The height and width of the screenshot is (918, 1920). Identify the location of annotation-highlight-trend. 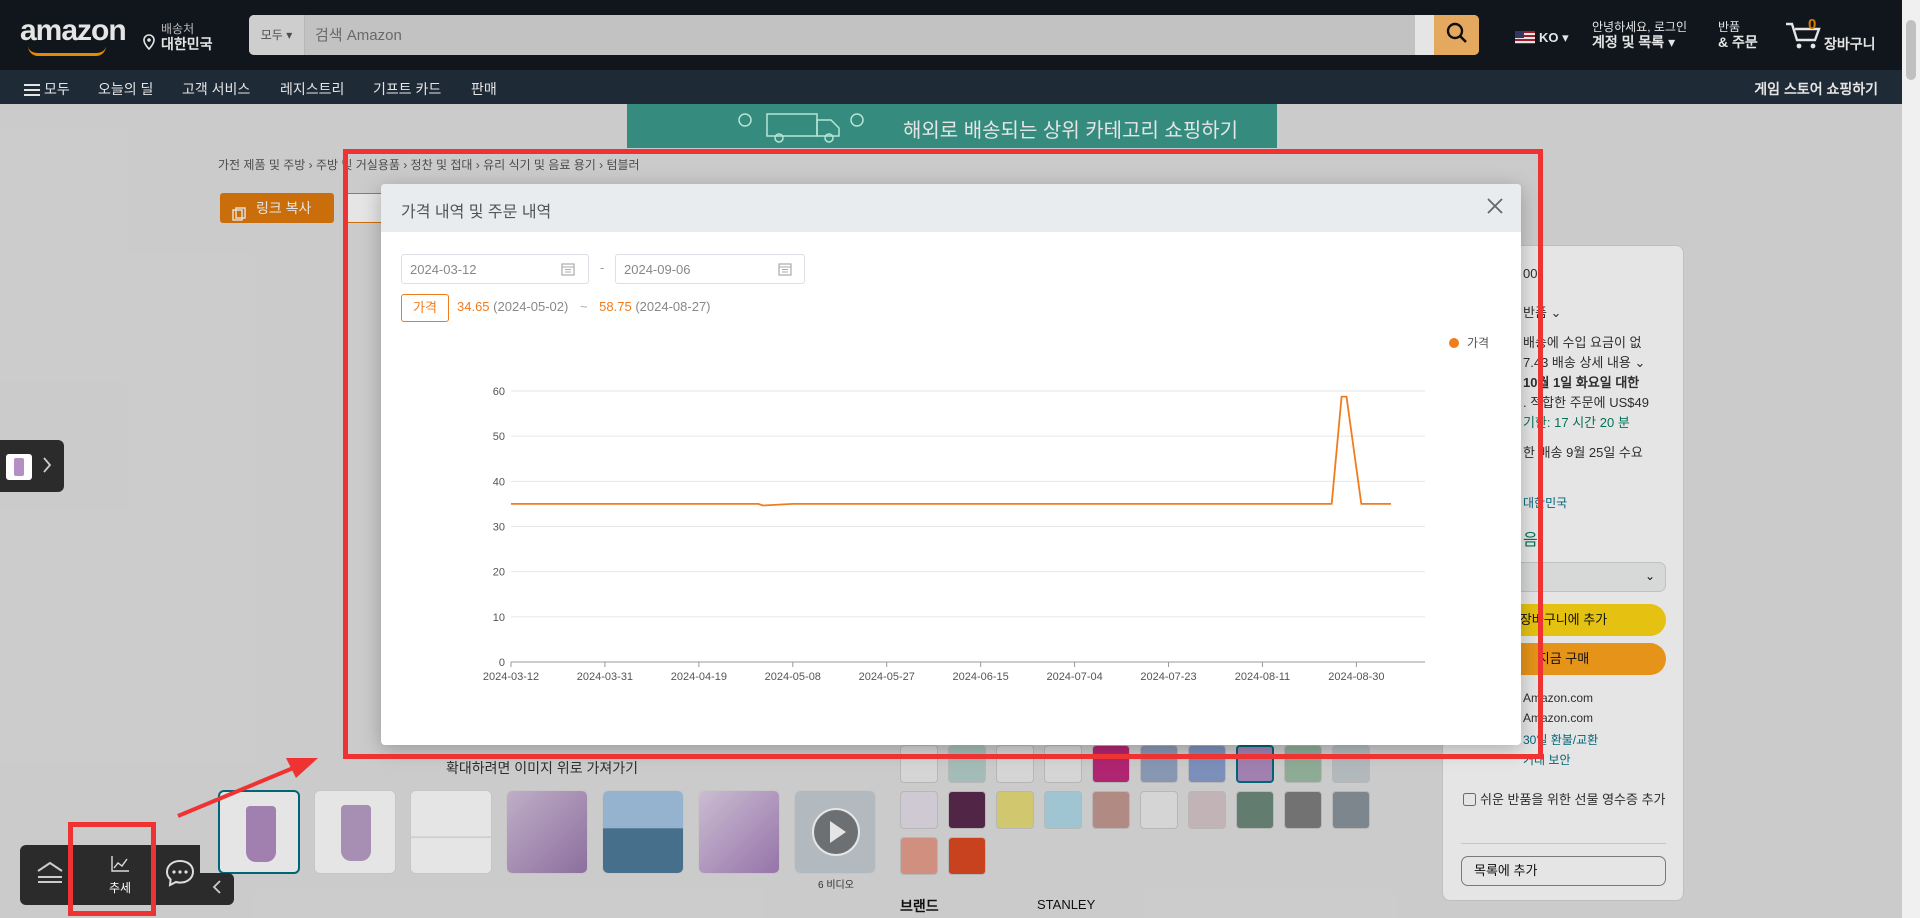
(112, 869).